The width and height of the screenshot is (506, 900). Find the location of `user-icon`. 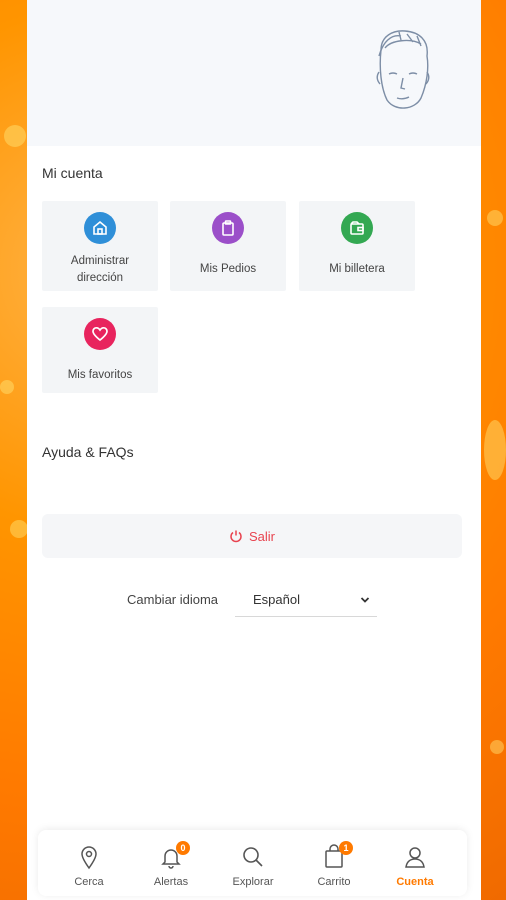

user-icon is located at coordinates (415, 857).